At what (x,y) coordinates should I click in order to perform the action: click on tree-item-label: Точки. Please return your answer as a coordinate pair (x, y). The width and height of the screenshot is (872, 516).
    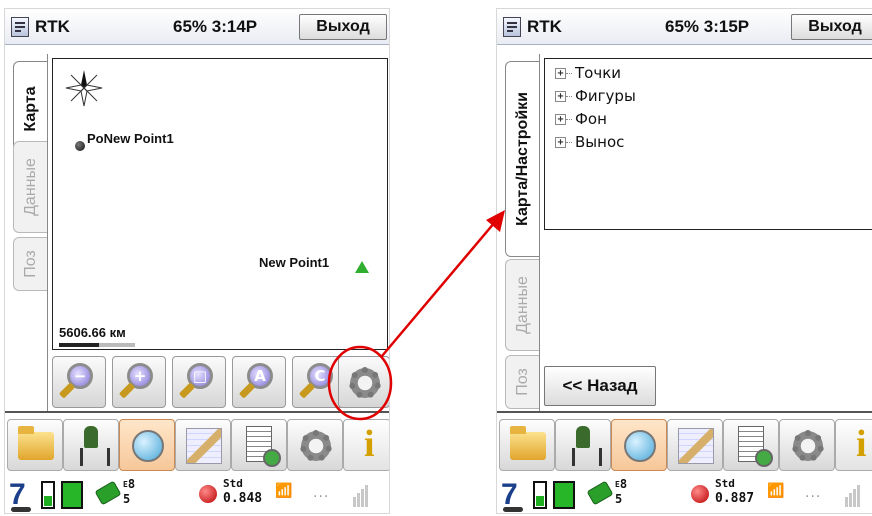
    Looking at the image, I should click on (598, 73).